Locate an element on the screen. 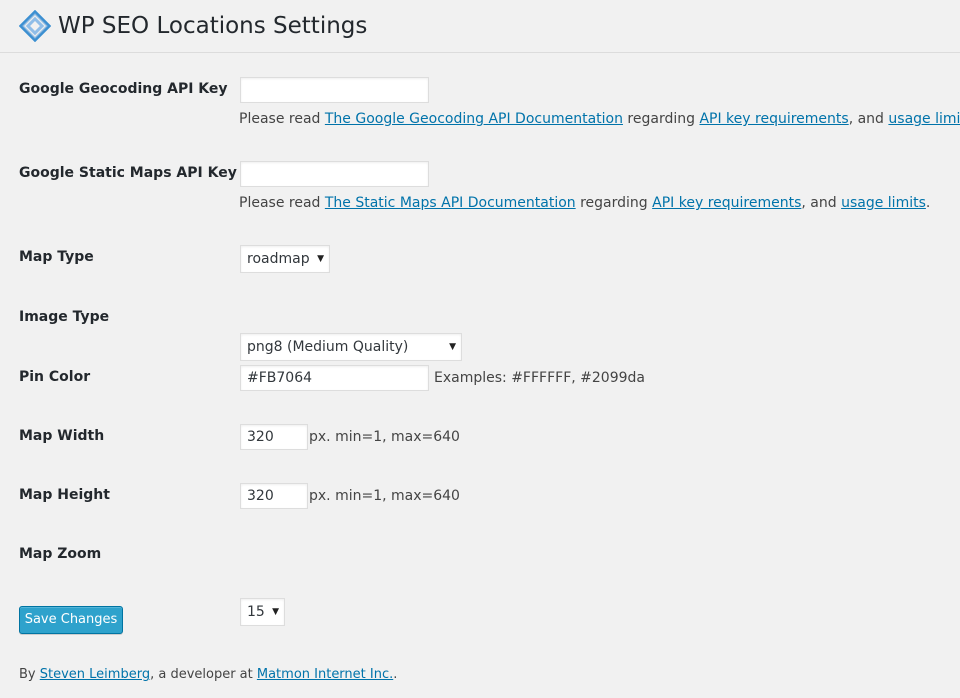 This screenshot has height=698, width=960. geocoding-usage-limits-link: usage limits is located at coordinates (924, 119).